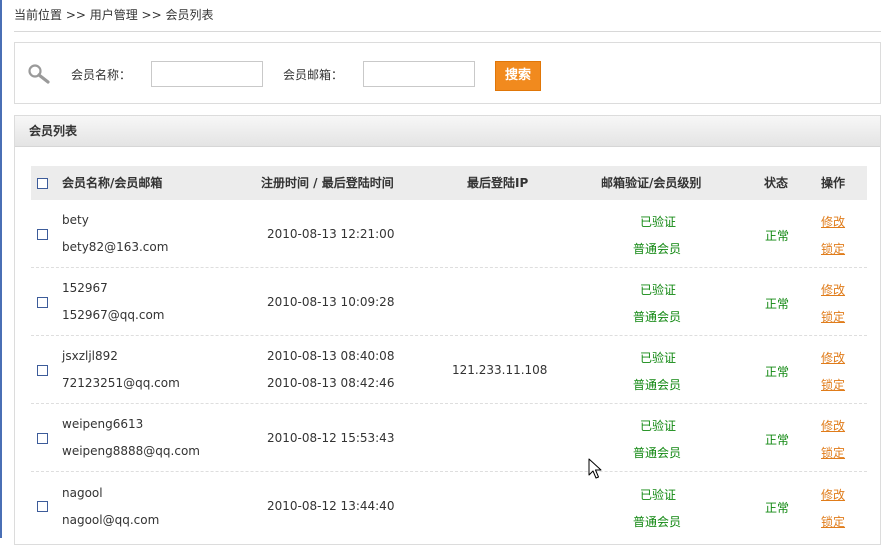 The image size is (887, 545). I want to click on search-panel: 会员名称： 会员邮箱： 搜索, so click(447, 73).